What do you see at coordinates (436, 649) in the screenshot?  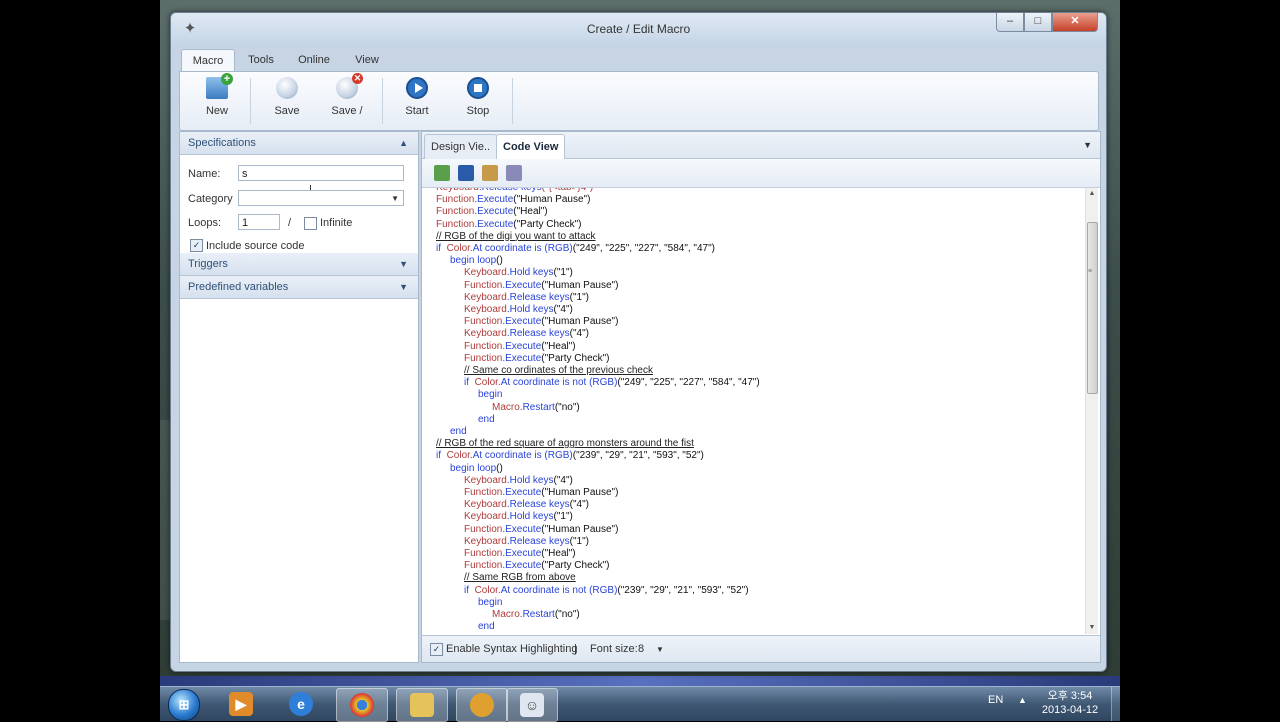 I see `syntax-highlighting-checkbox: ✓` at bounding box center [436, 649].